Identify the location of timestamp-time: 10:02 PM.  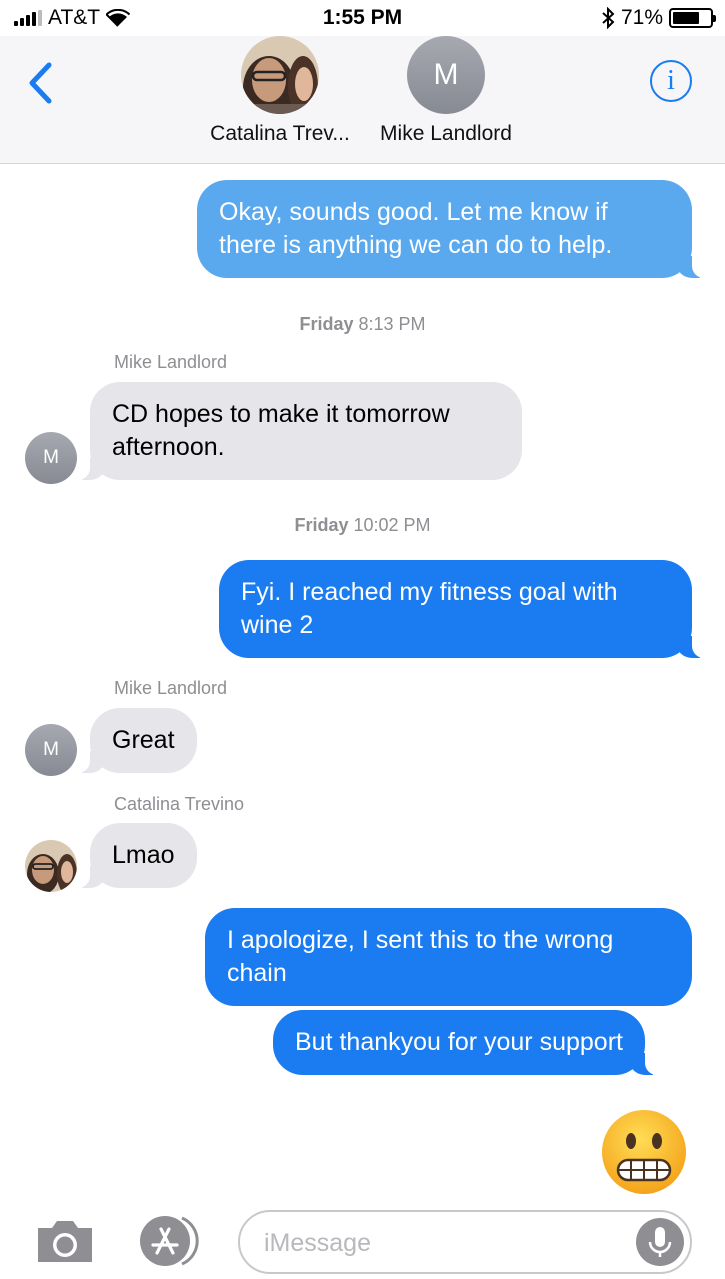
(392, 525).